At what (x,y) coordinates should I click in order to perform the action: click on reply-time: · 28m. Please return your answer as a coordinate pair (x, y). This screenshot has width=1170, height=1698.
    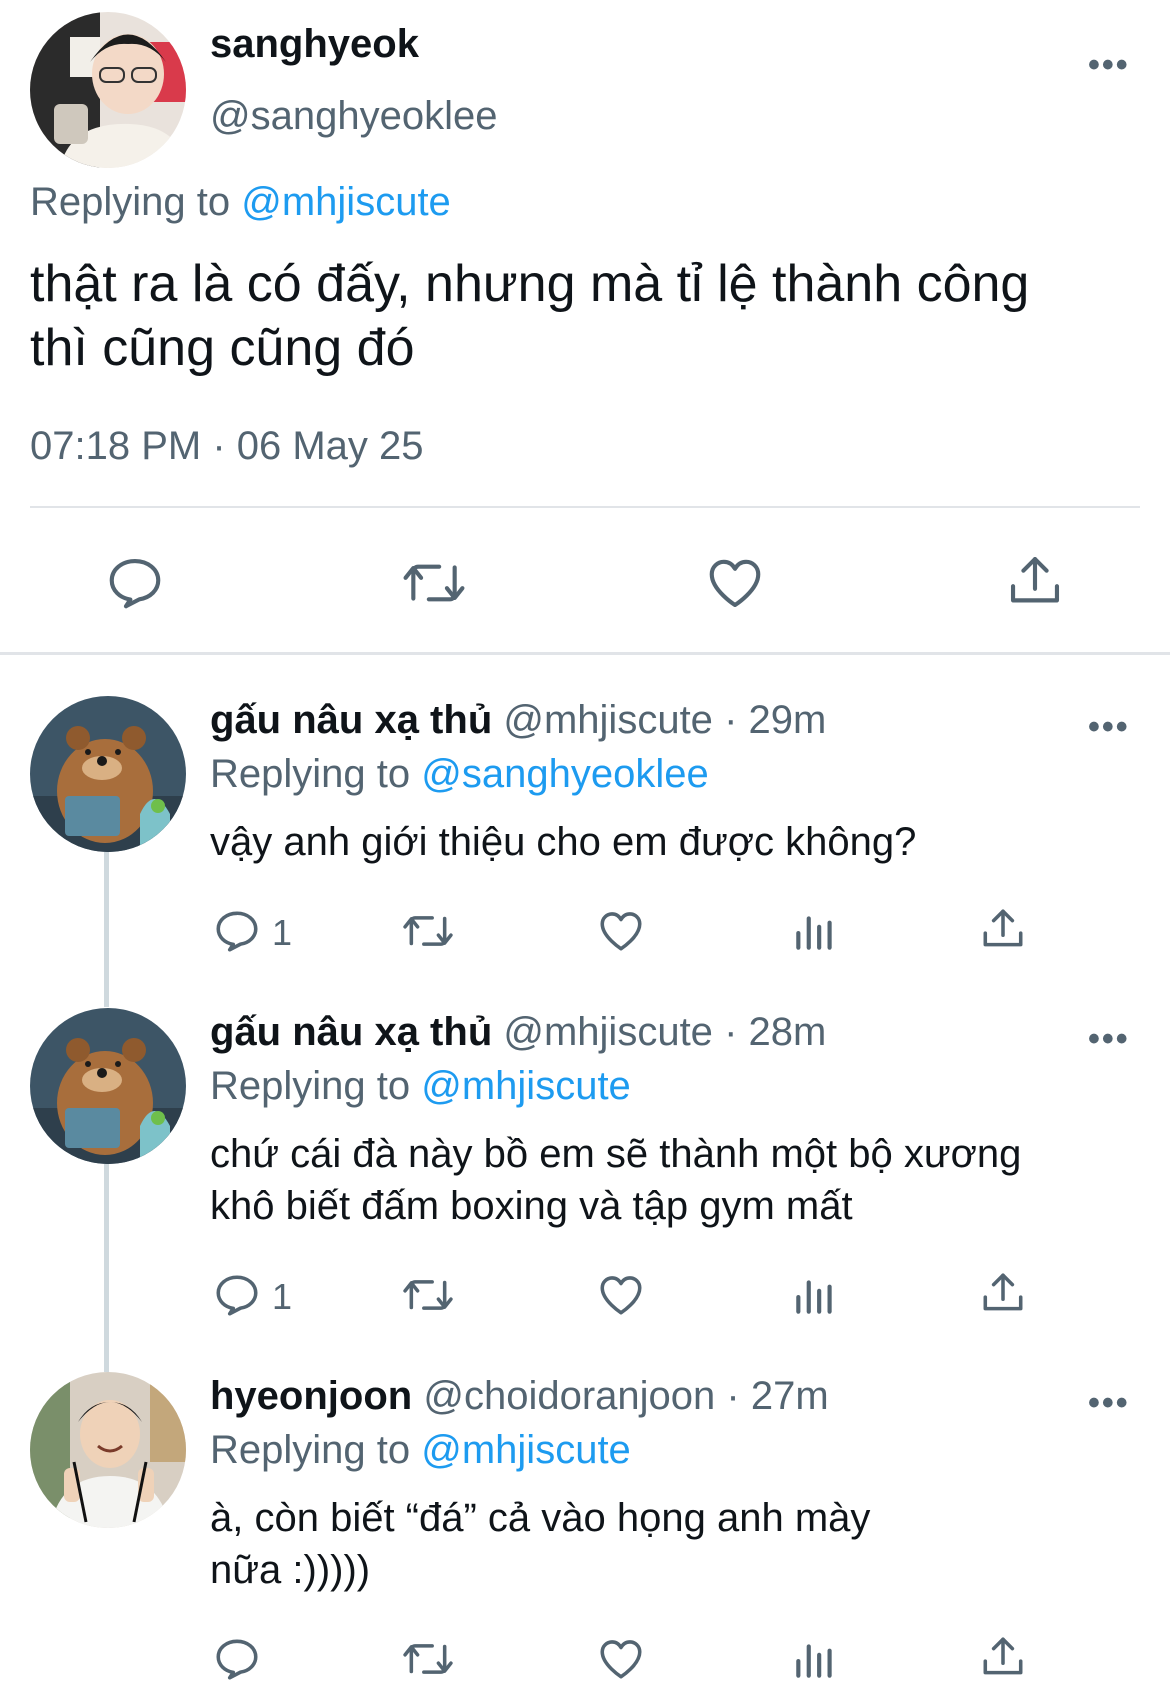
    Looking at the image, I should click on (775, 1032).